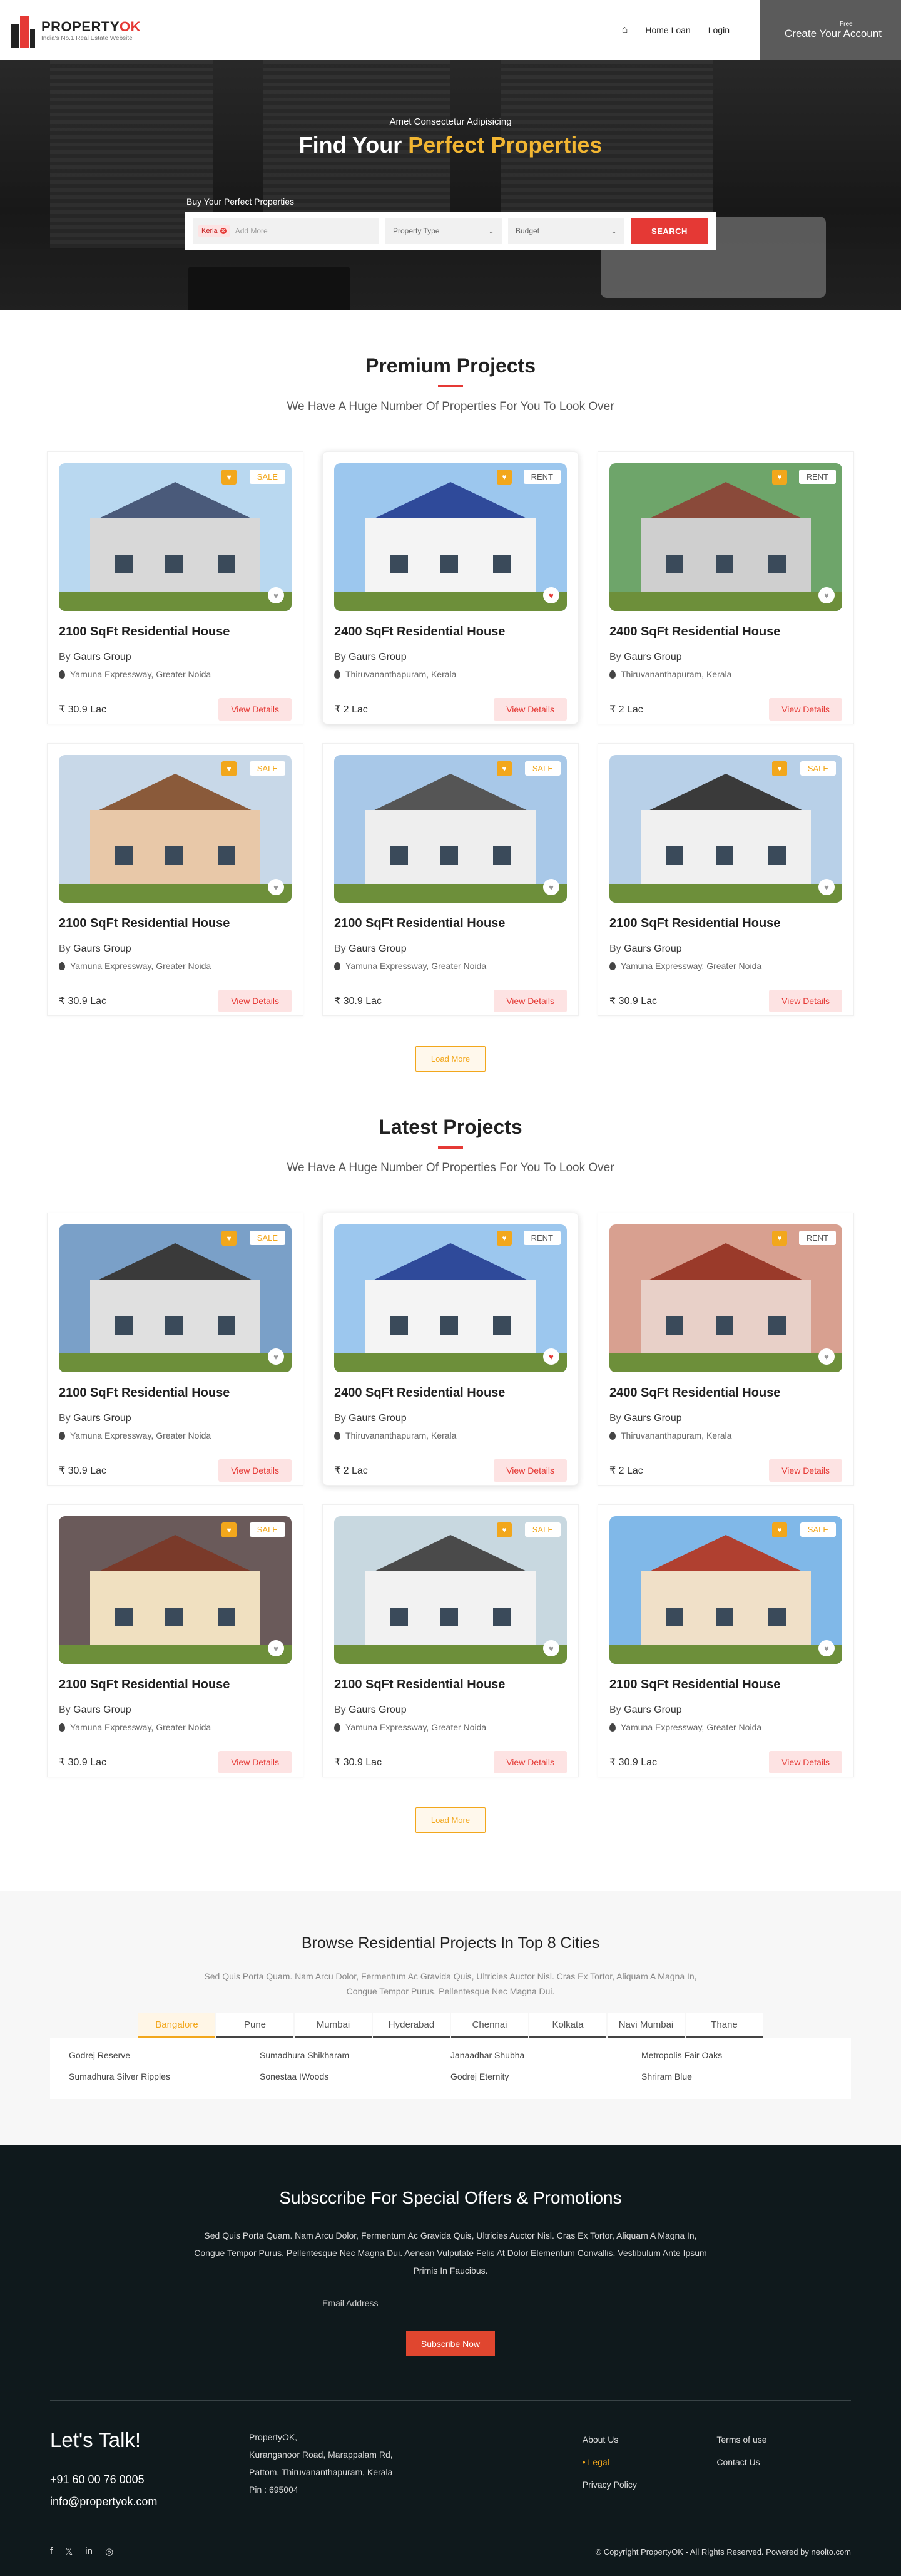 The image size is (901, 2576). I want to click on tab-city: Kolkata, so click(567, 2025).